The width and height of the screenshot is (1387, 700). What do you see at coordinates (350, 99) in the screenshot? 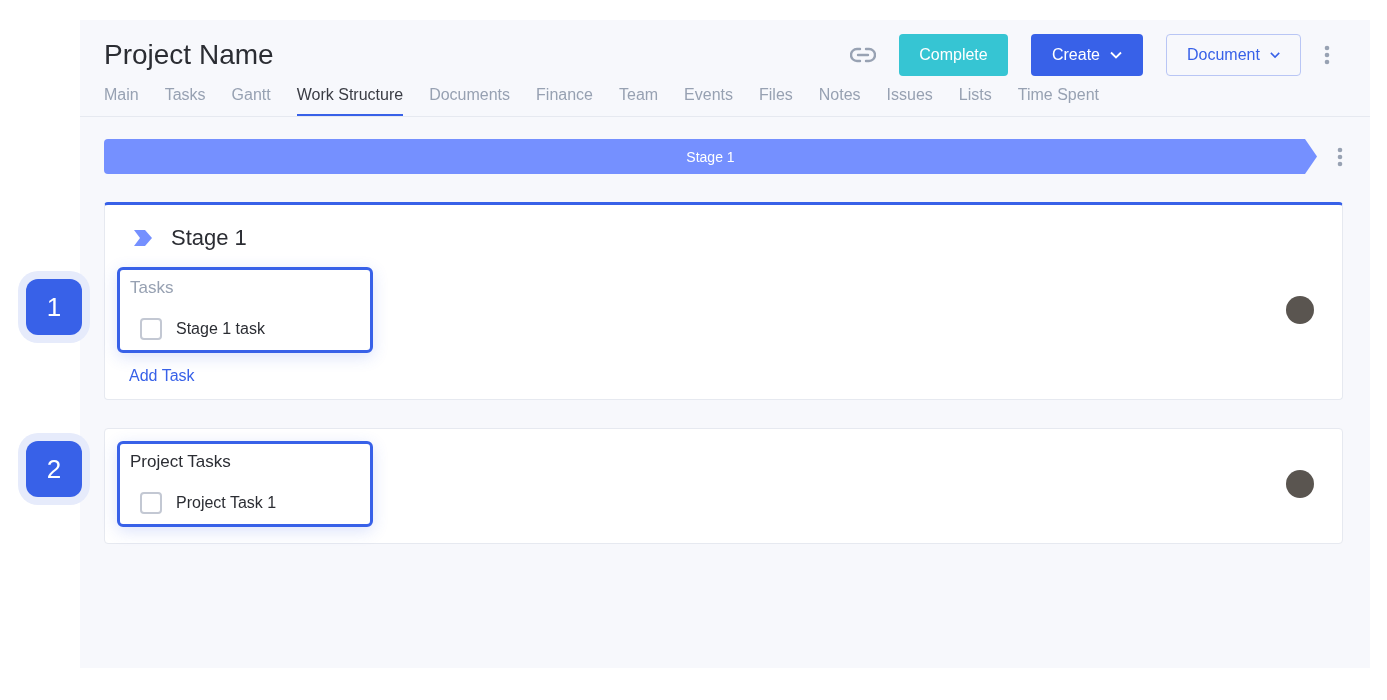
I see `tab: Work Structure` at bounding box center [350, 99].